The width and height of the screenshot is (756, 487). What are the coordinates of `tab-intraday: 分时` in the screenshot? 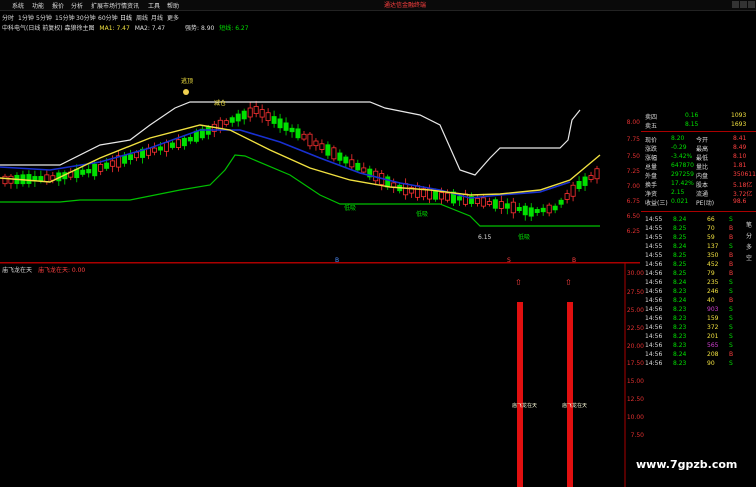 It's located at (8, 17).